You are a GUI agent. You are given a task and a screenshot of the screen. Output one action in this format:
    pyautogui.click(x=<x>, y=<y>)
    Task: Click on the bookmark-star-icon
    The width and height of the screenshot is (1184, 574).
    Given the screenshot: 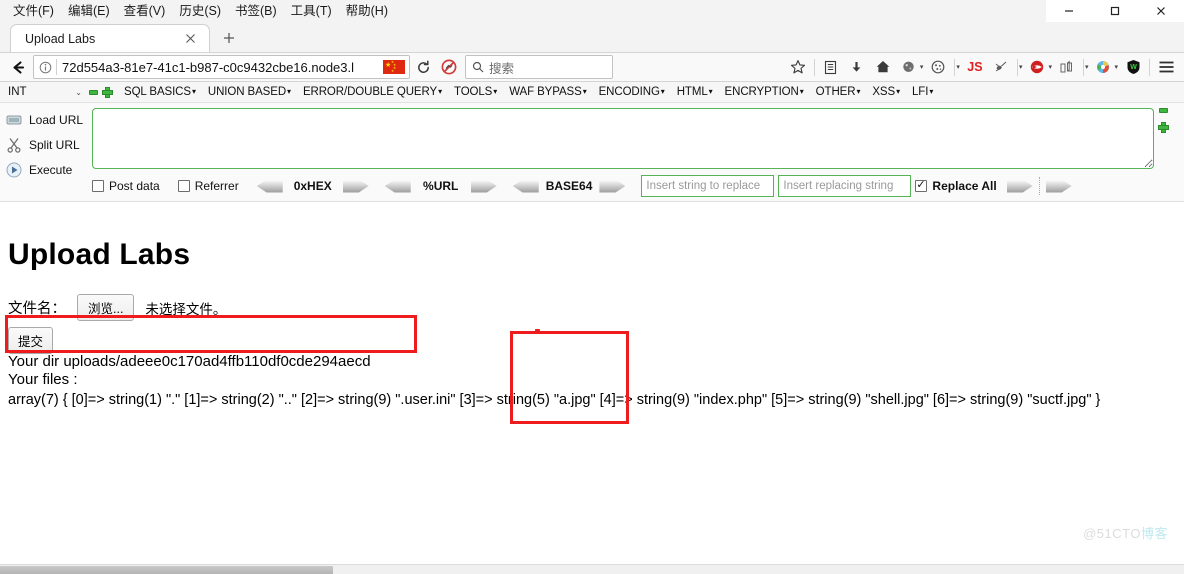 What is the action you would take?
    pyautogui.click(x=798, y=67)
    